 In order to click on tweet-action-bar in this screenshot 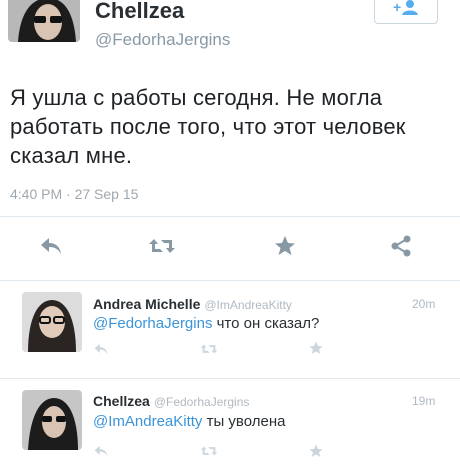, I will do `click(230, 248)`.